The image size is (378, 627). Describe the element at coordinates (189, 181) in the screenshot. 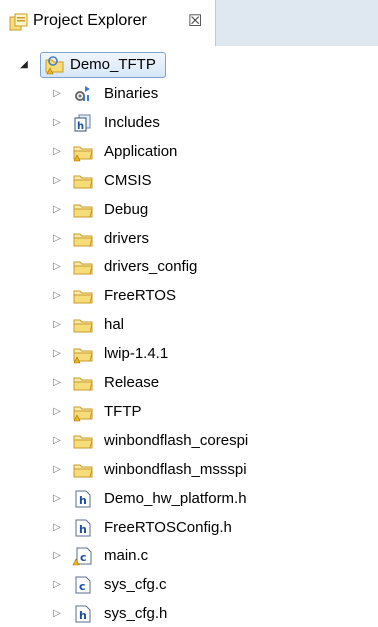

I see `tree-item: ▷ CMSIS` at that location.